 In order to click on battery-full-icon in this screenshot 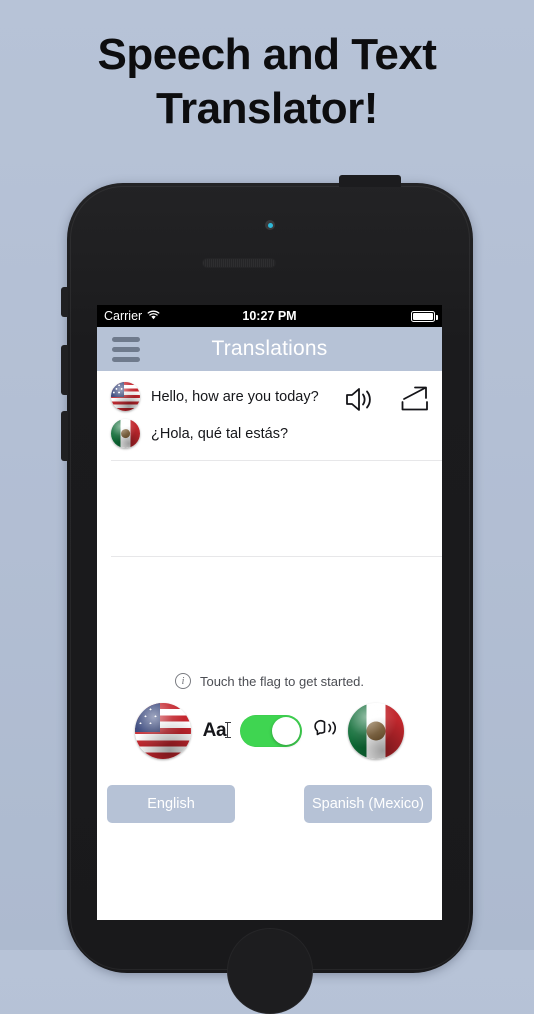, I will do `click(424, 316)`.